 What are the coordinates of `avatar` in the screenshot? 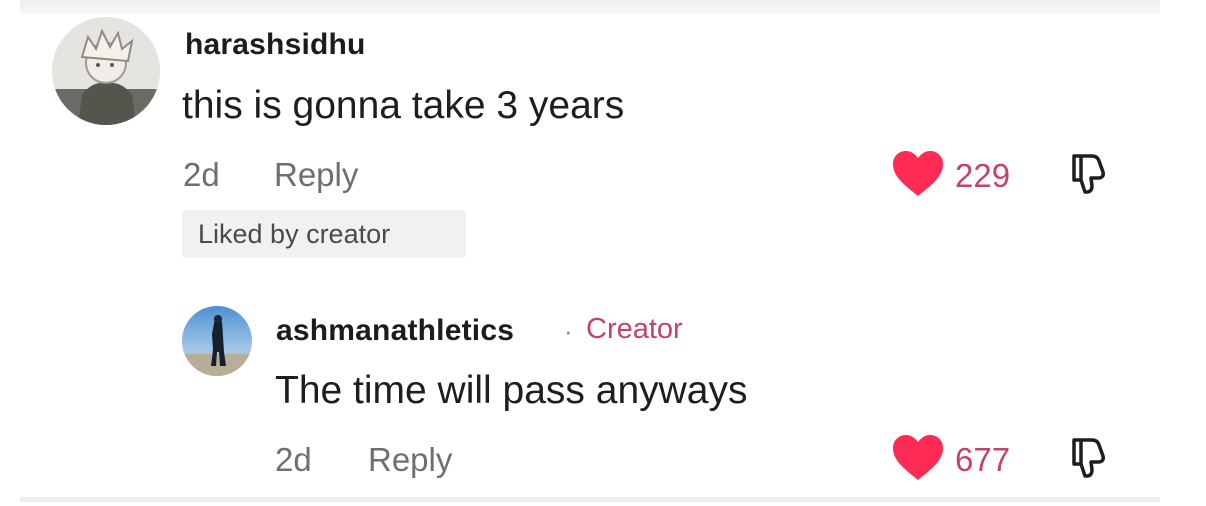 It's located at (106, 71).